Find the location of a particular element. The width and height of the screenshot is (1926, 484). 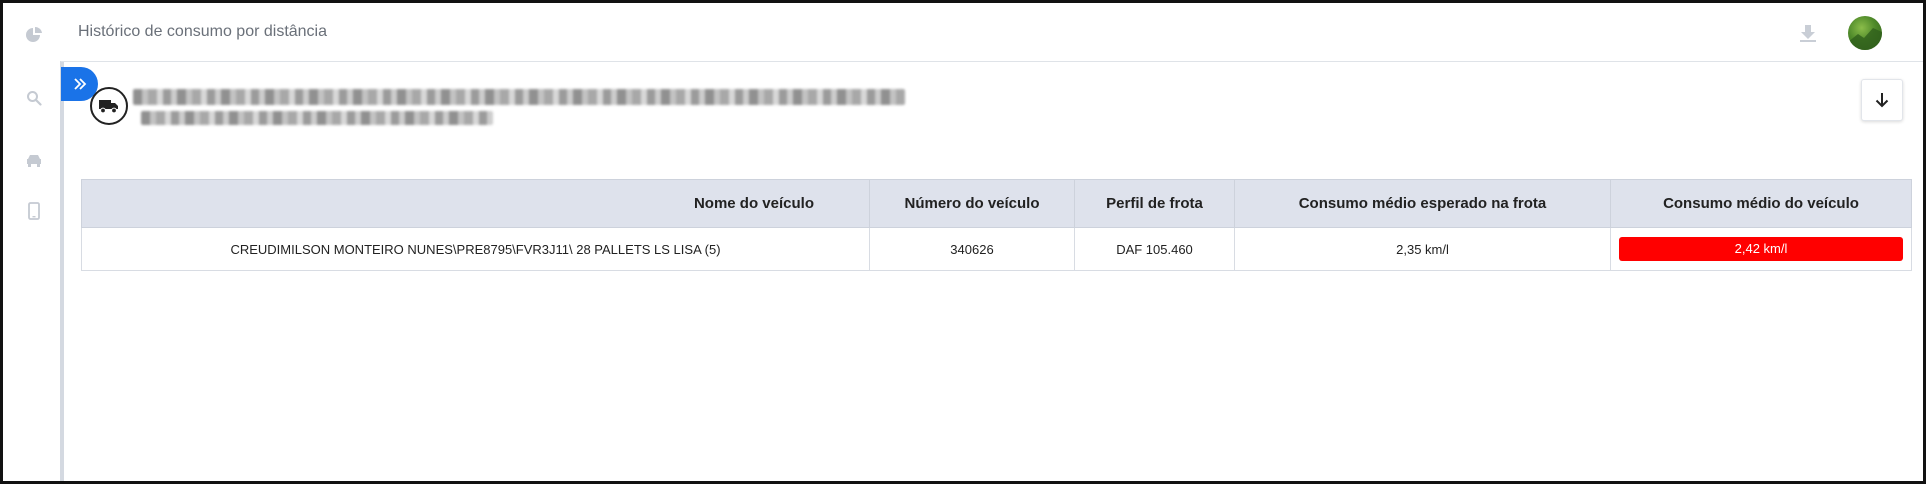

avatar is located at coordinates (1865, 33).